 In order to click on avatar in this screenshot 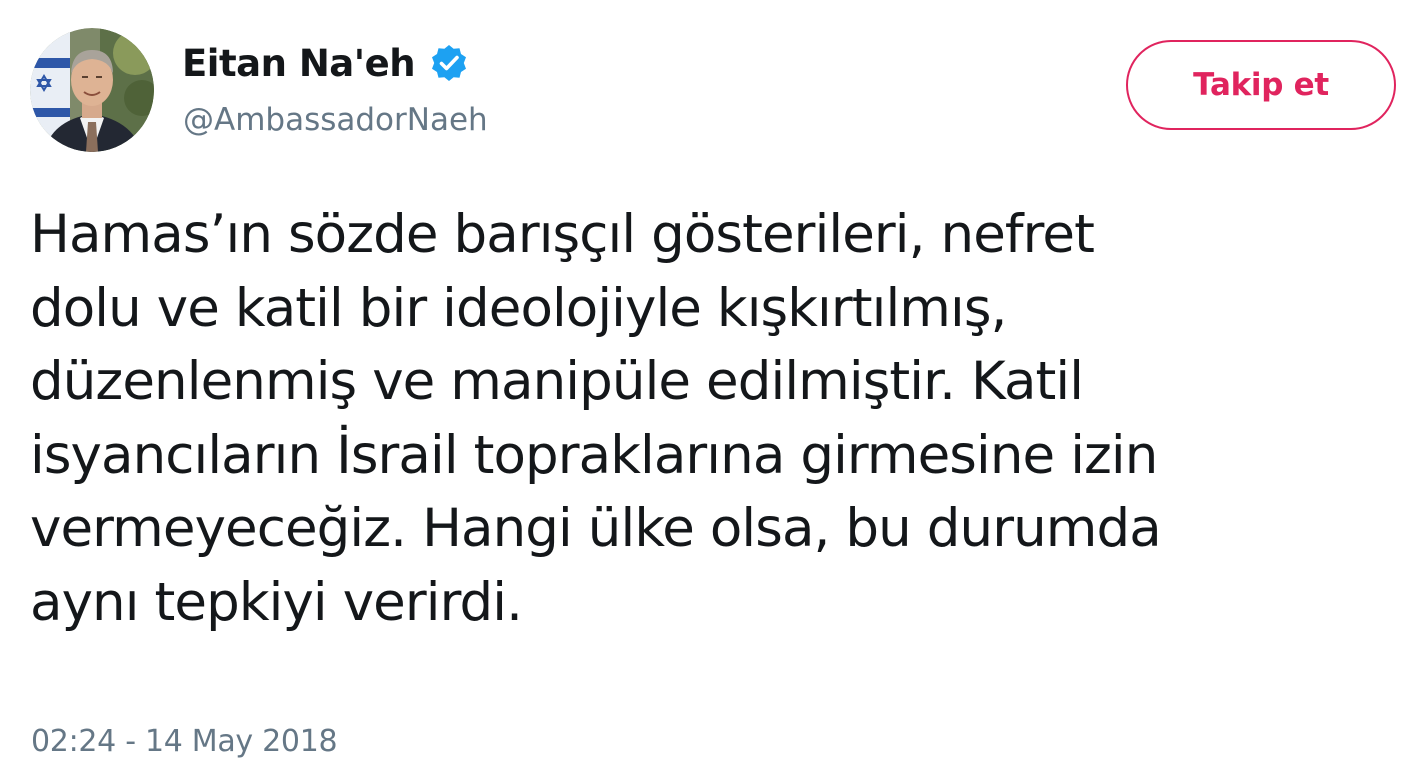, I will do `click(92, 90)`.